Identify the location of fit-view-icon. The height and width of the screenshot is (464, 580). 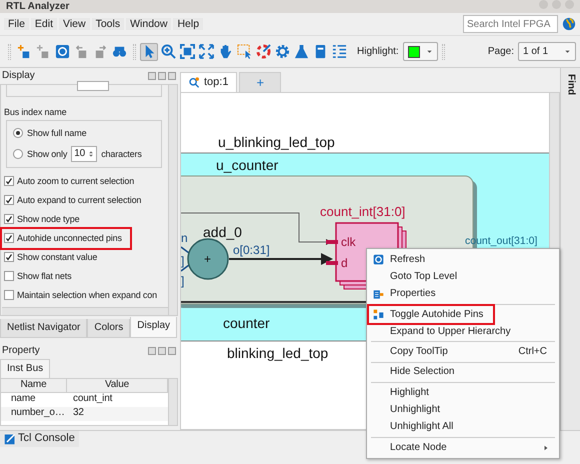
(187, 51).